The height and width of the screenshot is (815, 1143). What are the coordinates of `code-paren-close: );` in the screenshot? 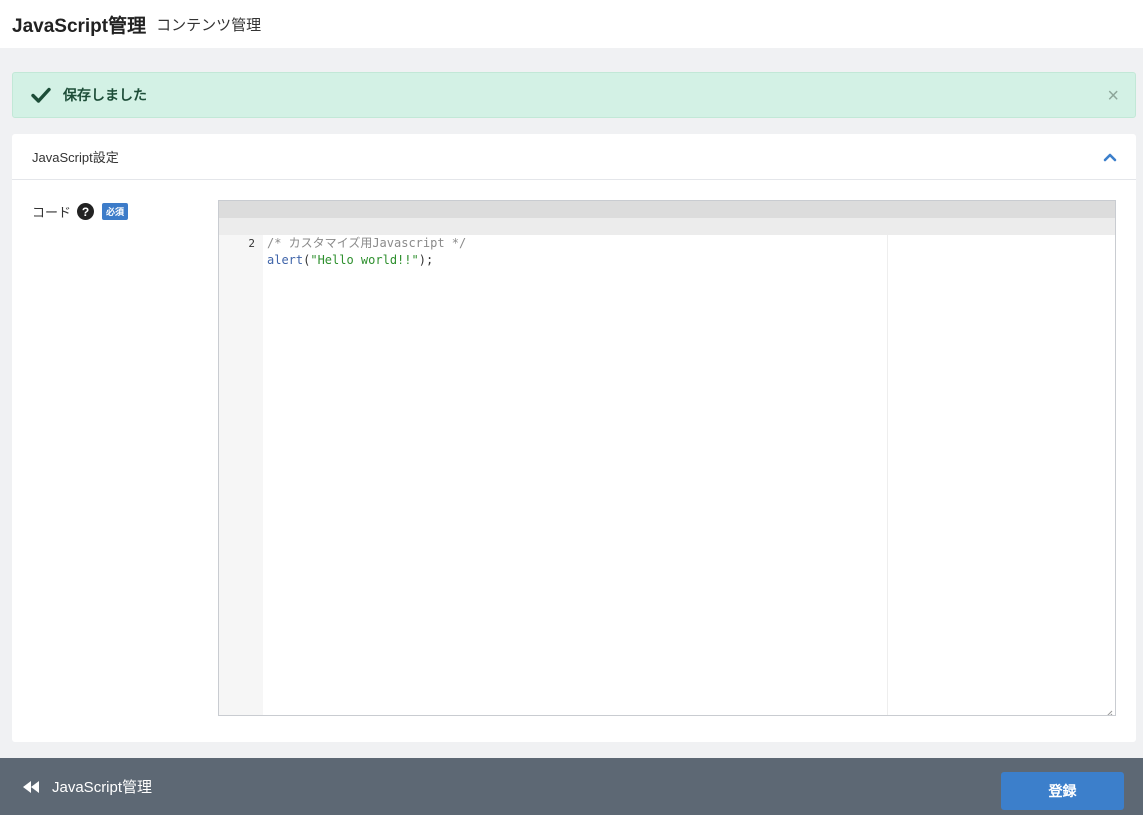 It's located at (426, 260).